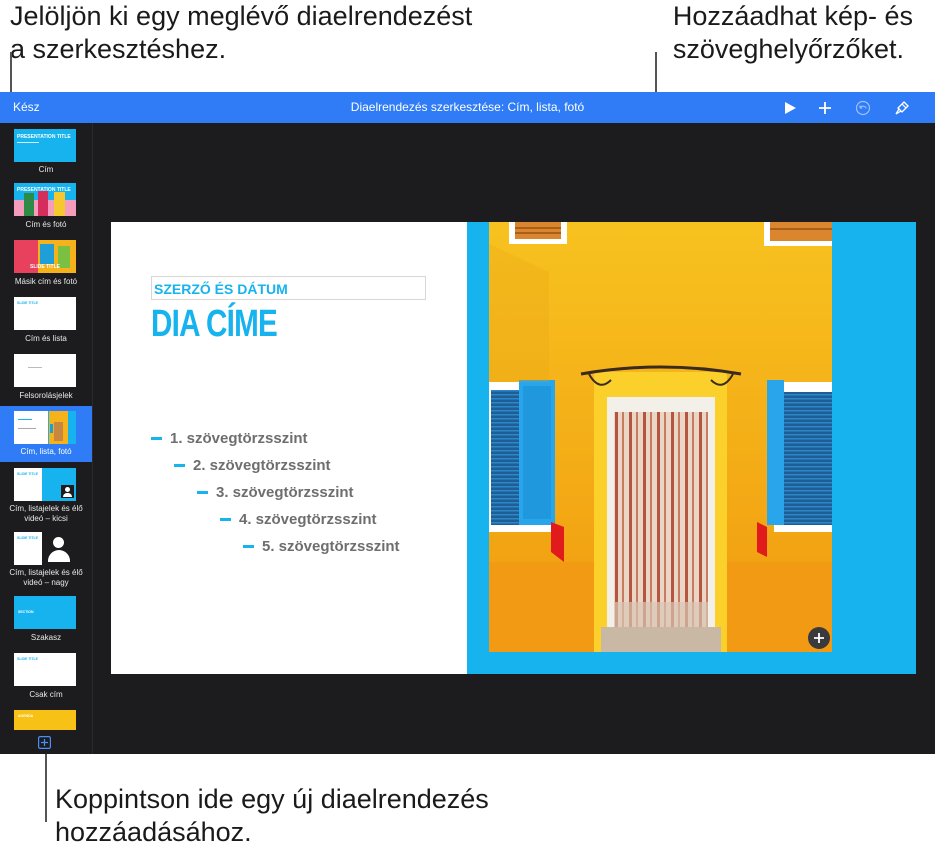  Describe the element at coordinates (46, 169) in the screenshot. I see `layout-label: Cím` at that location.